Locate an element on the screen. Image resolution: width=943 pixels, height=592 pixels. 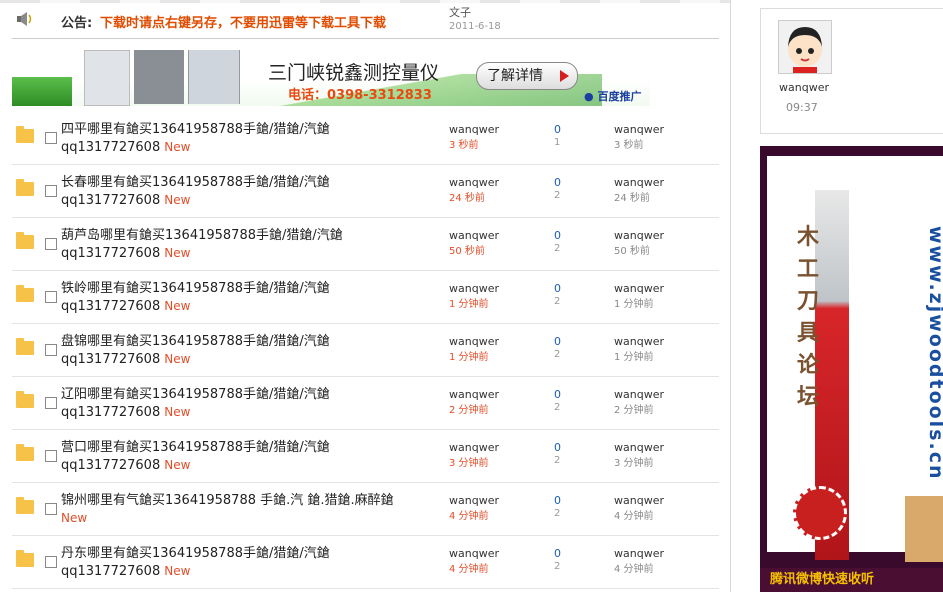
thread-title: 葫芦岛哪里有鎗买13641958788手鎗/猎鎗/汽鎗 is located at coordinates (202, 233).